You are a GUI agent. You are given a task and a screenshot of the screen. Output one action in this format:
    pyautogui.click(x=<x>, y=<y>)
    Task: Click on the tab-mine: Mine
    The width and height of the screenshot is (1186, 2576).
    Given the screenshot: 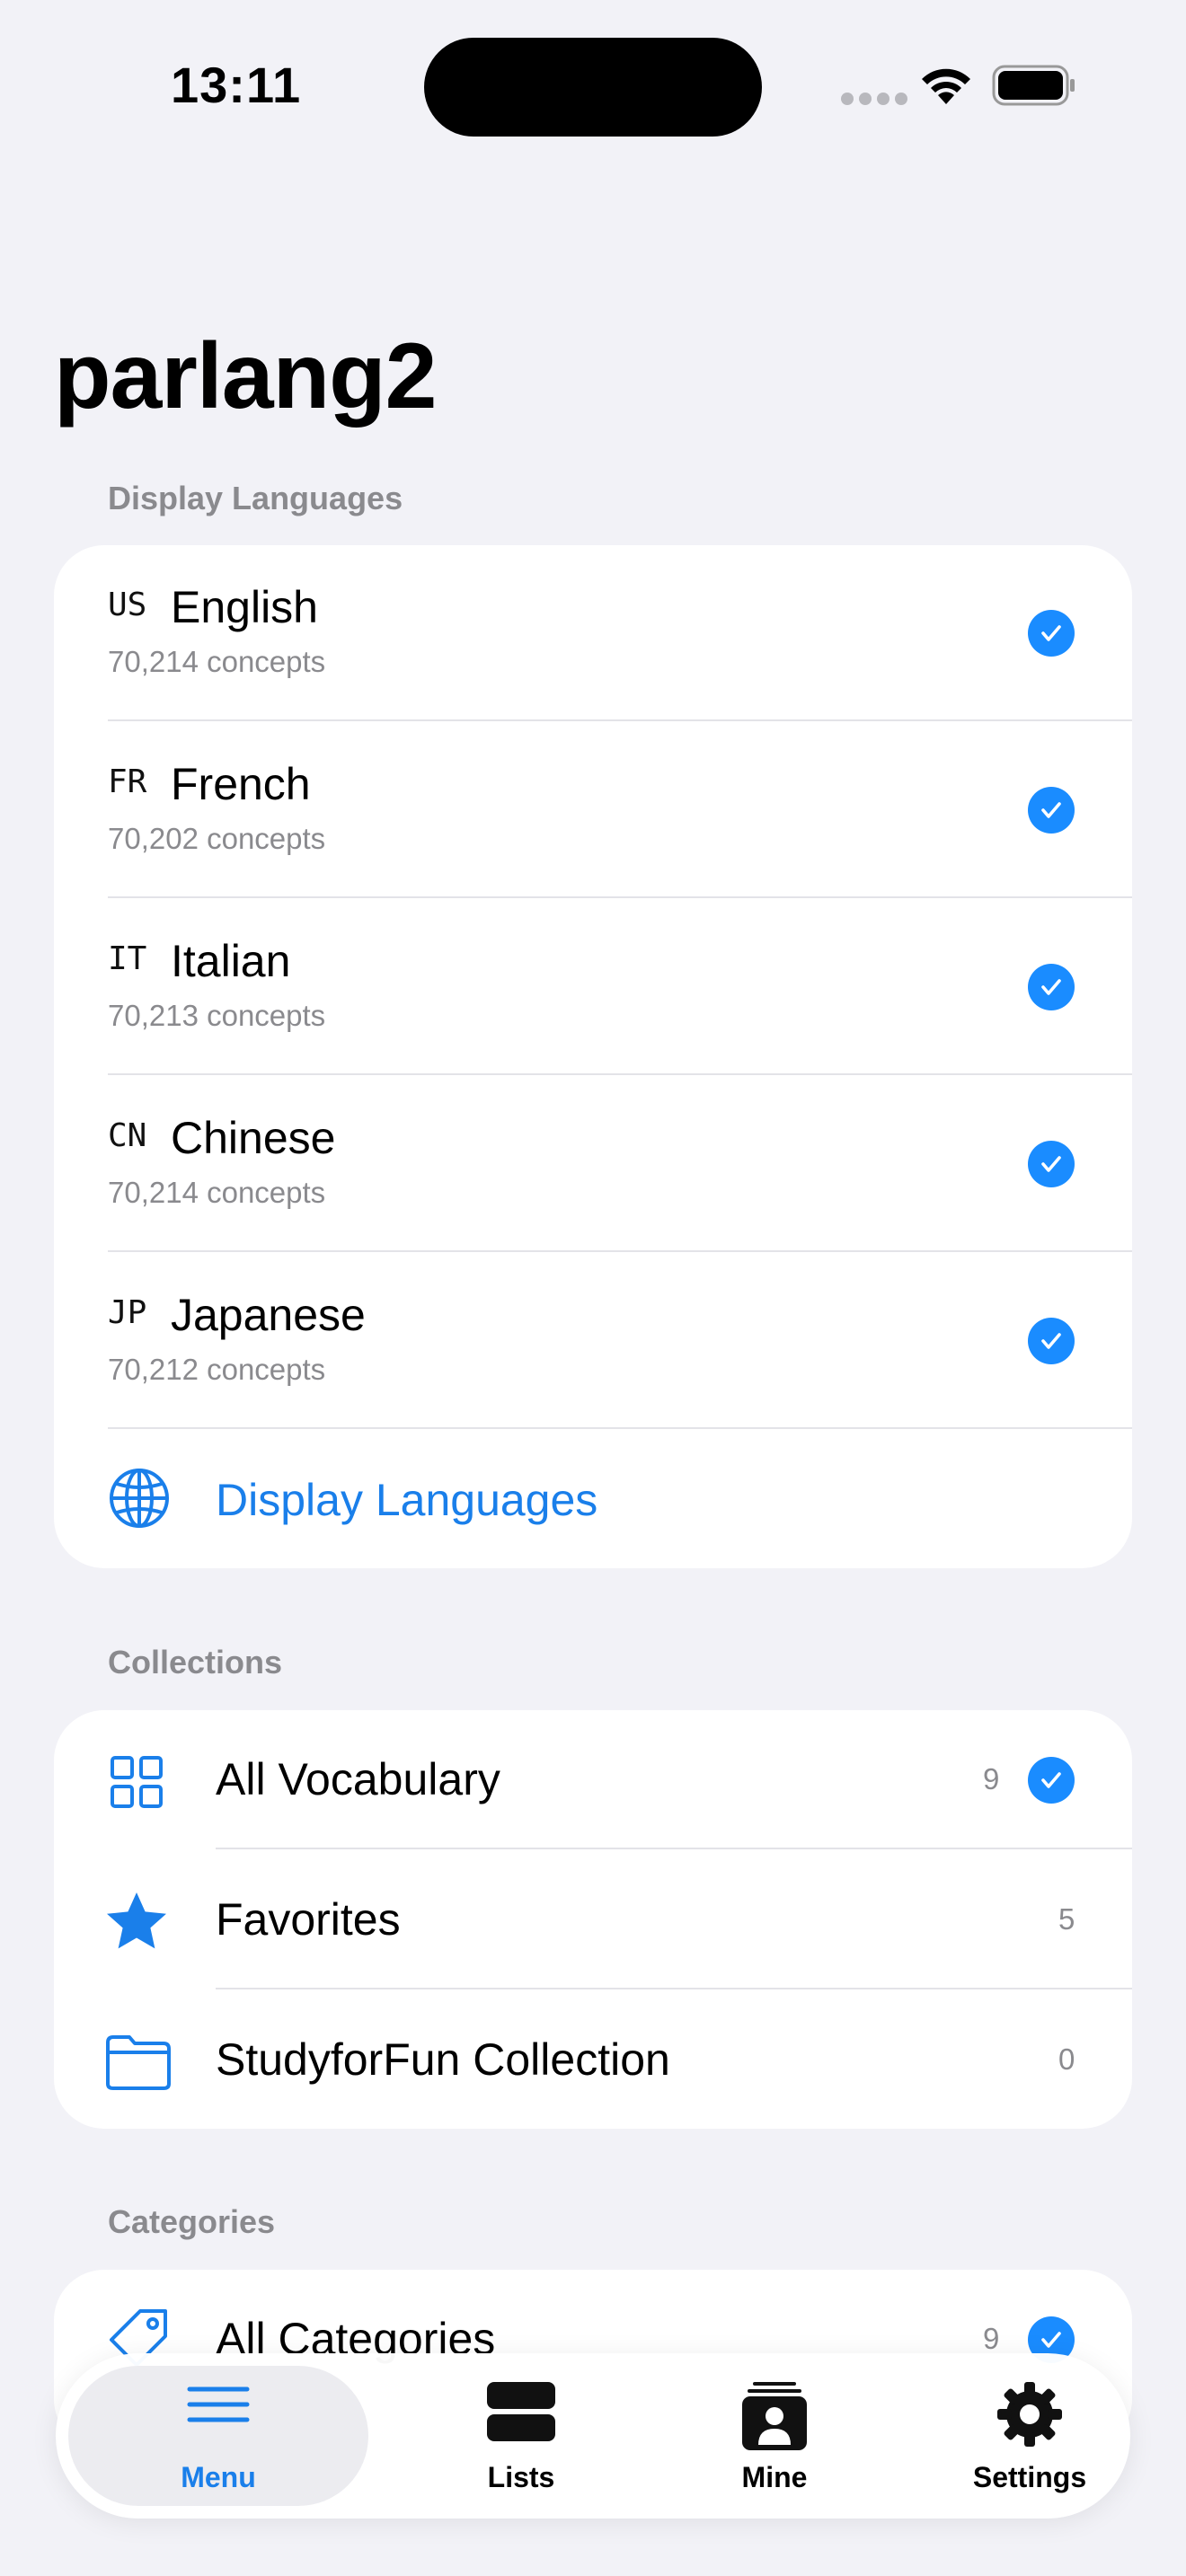 What is the action you would take?
    pyautogui.click(x=774, y=2436)
    